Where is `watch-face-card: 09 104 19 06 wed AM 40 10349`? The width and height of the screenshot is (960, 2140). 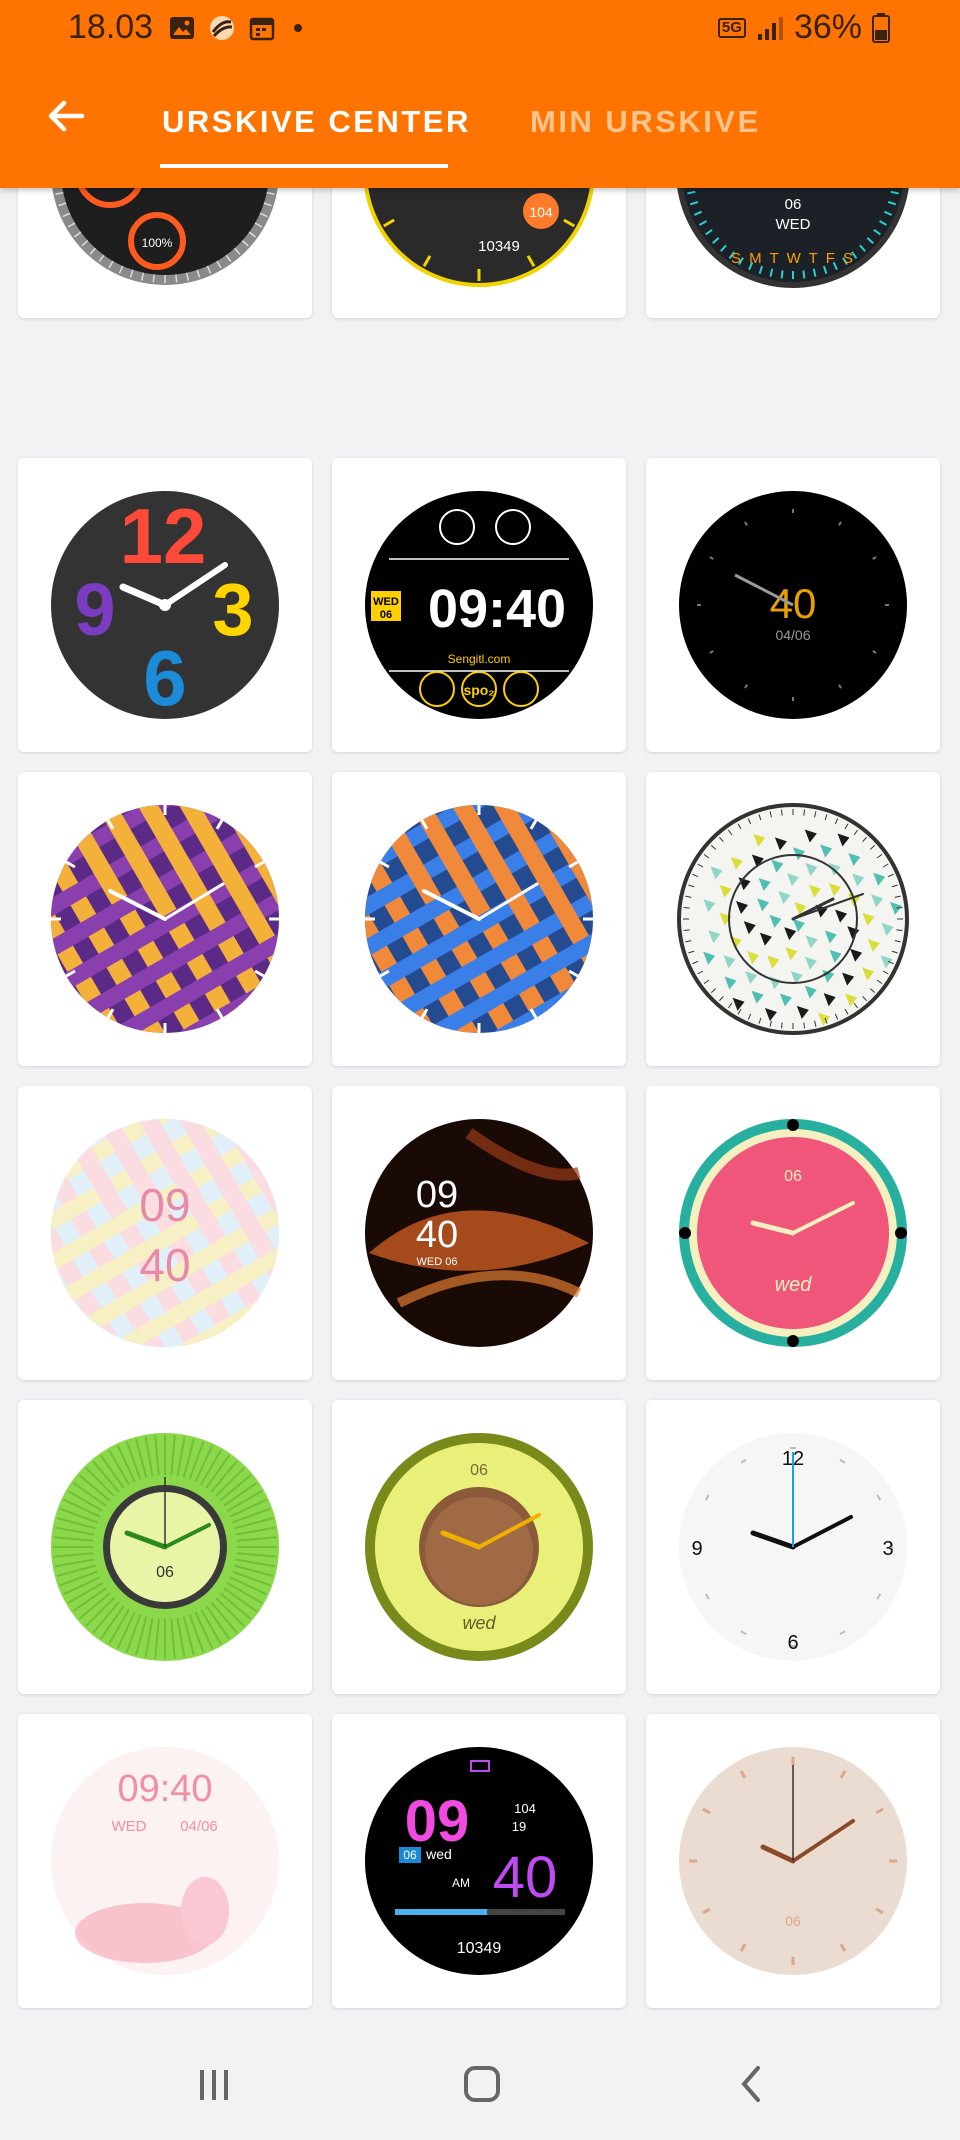
watch-face-card: 09 104 19 06 wed AM 40 10349 is located at coordinates (479, 1861).